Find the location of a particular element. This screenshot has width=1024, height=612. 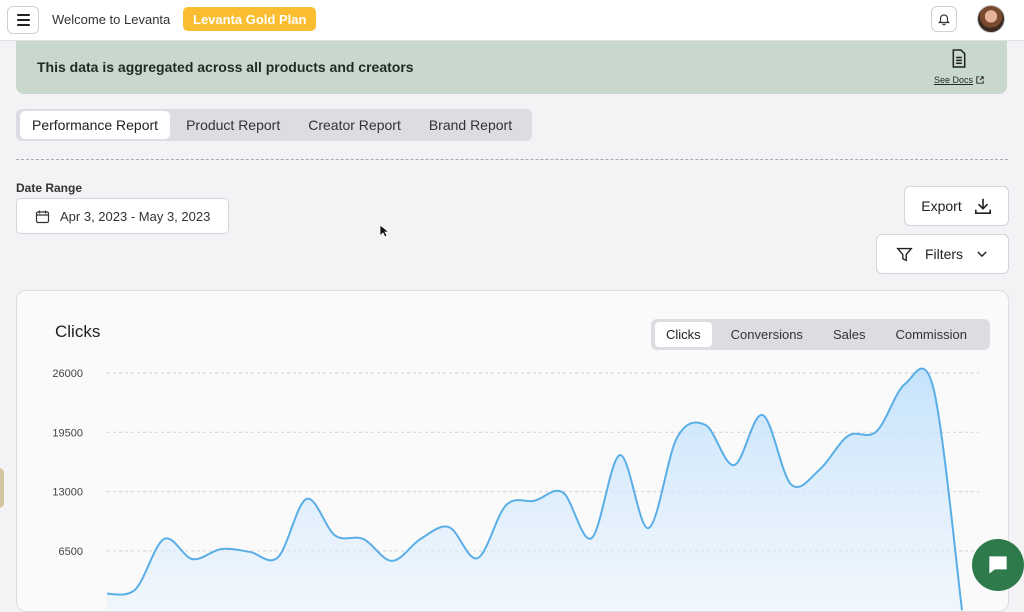

export-button: Export is located at coordinates (956, 206).